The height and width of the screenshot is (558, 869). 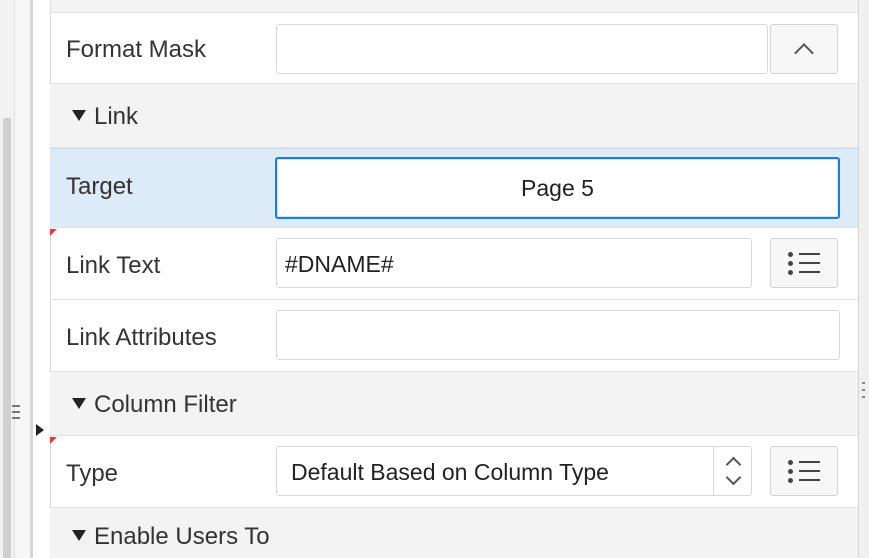 What do you see at coordinates (450, 472) in the screenshot?
I see `type-select-value: Default Based on Column Type` at bounding box center [450, 472].